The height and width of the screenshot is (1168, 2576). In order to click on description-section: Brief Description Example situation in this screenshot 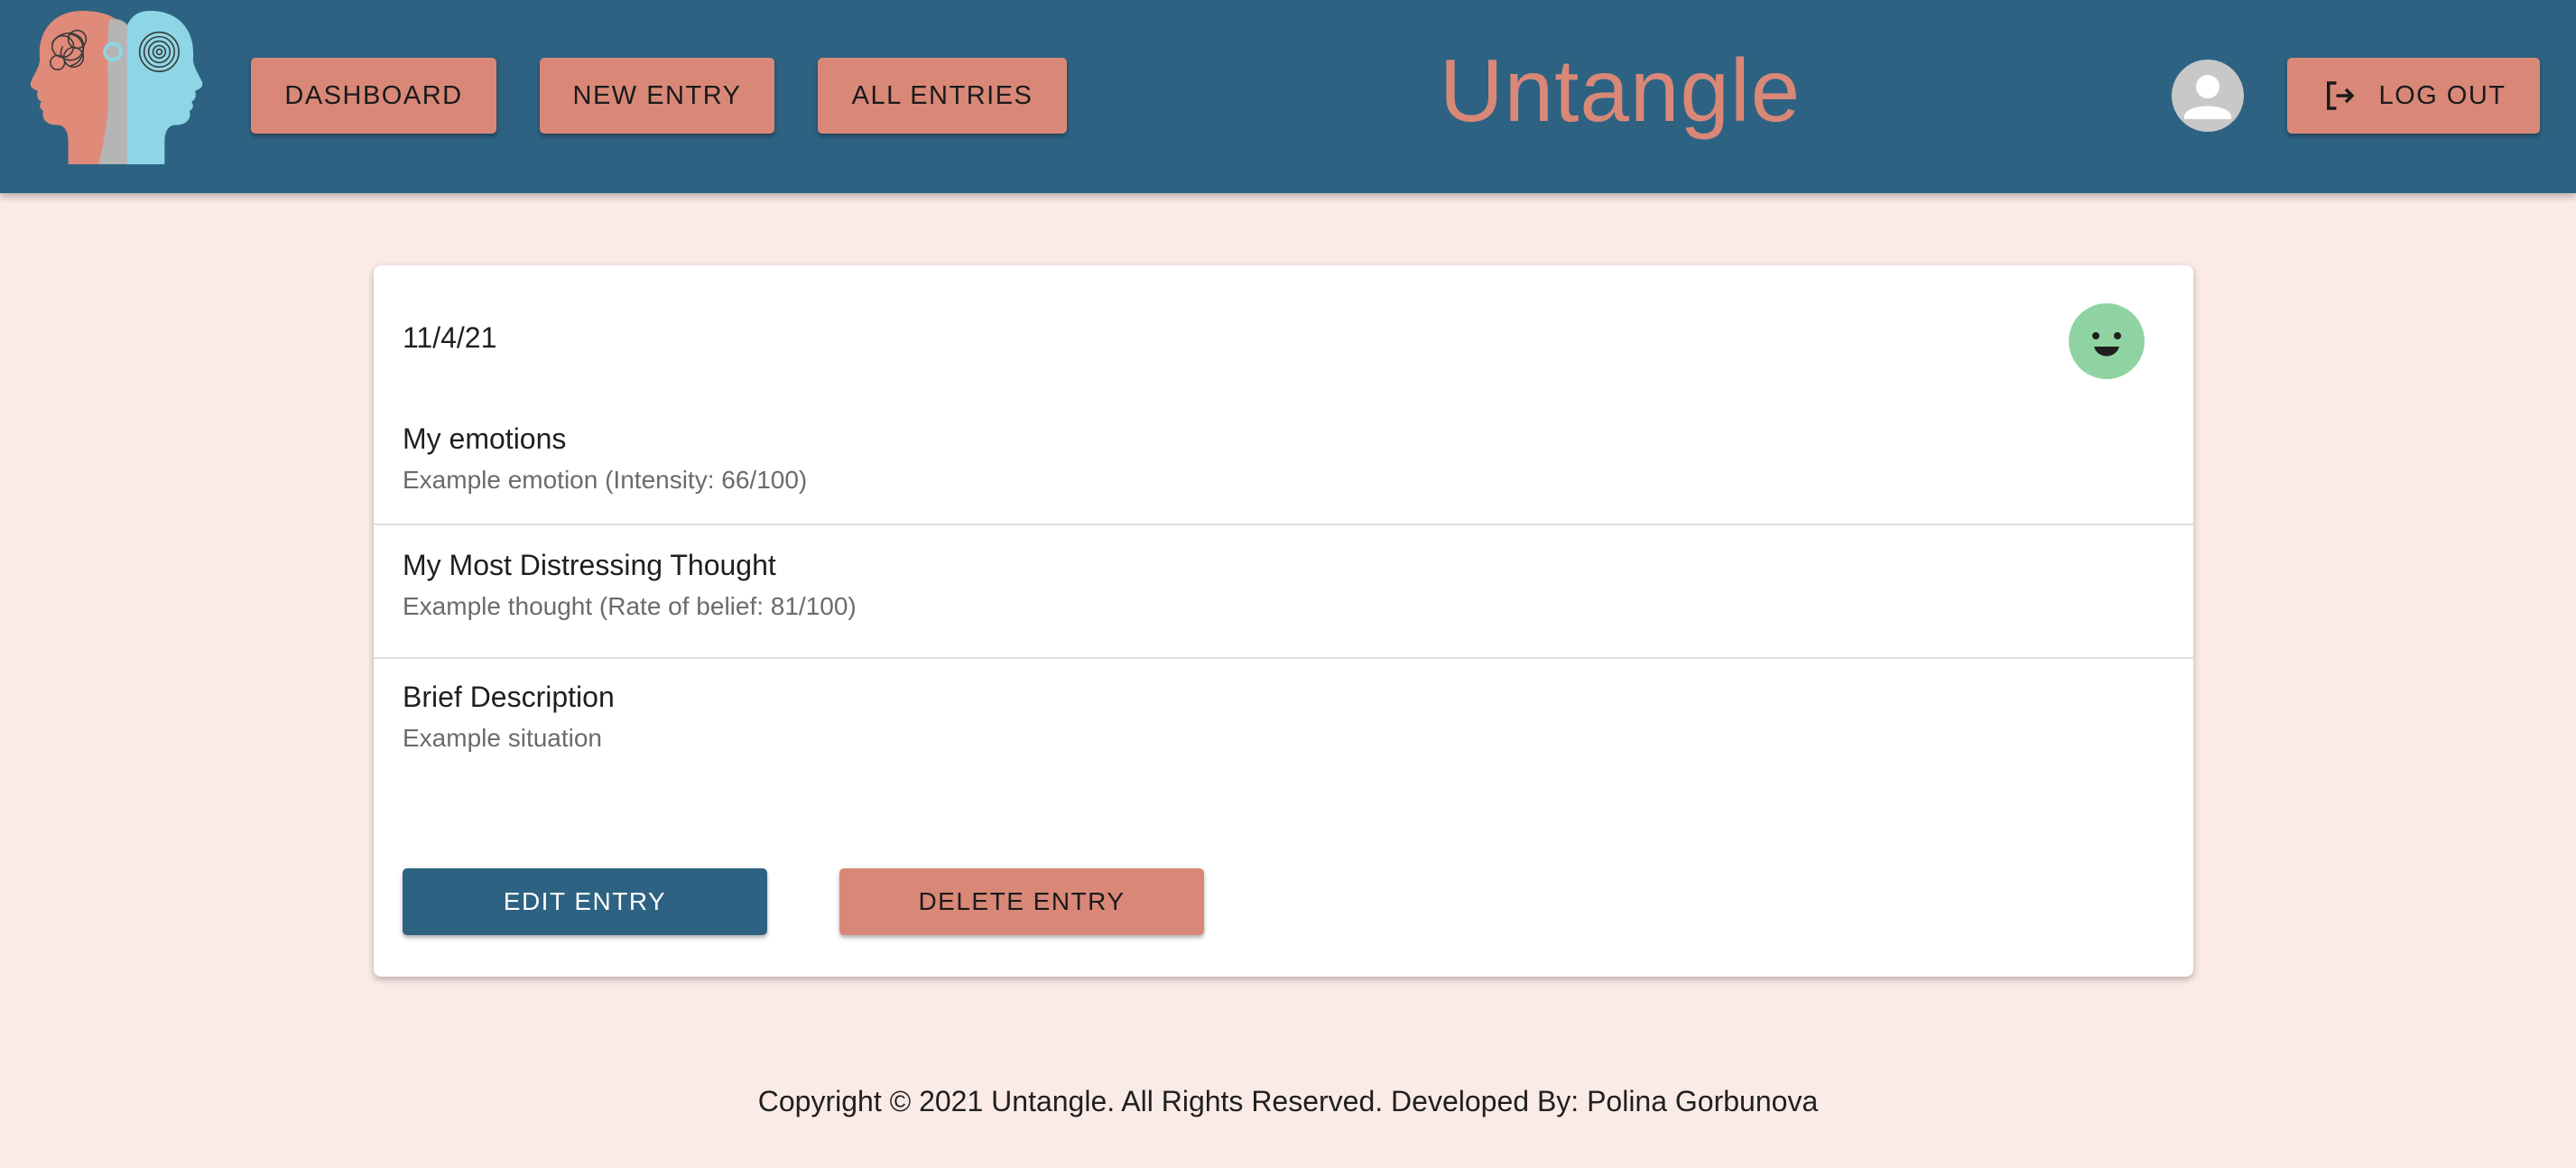, I will do `click(1284, 724)`.